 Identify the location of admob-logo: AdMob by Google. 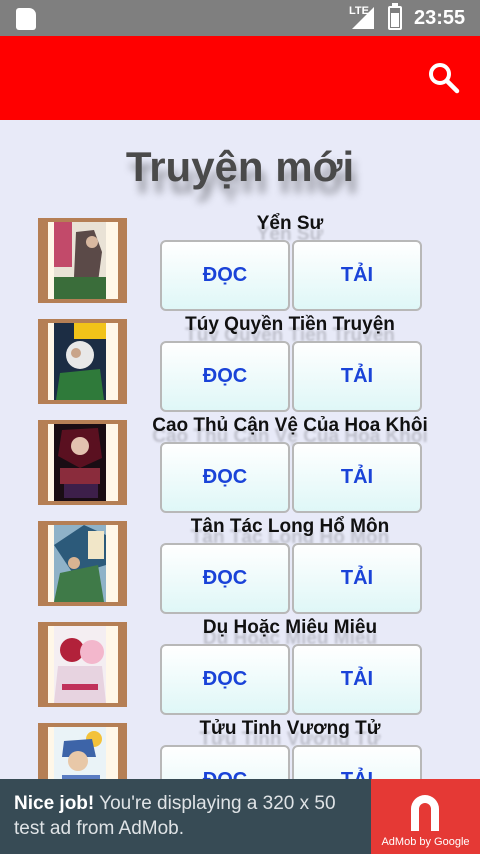
(425, 816).